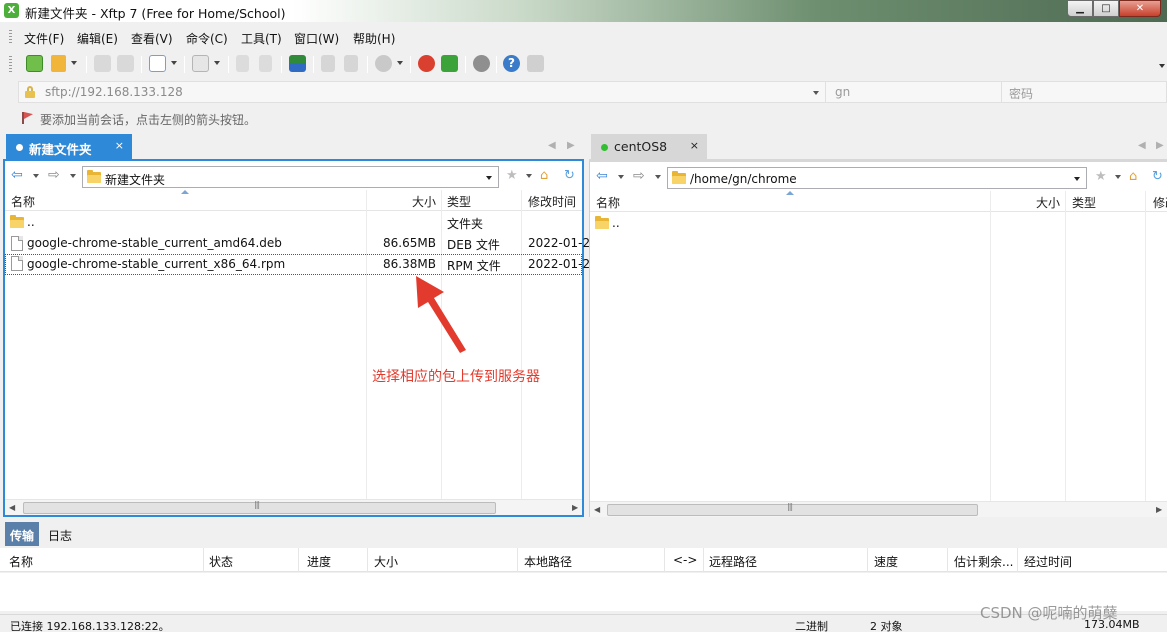 The height and width of the screenshot is (632, 1167). What do you see at coordinates (374, 38) in the screenshot?
I see `menu-help: 帮助(H)` at bounding box center [374, 38].